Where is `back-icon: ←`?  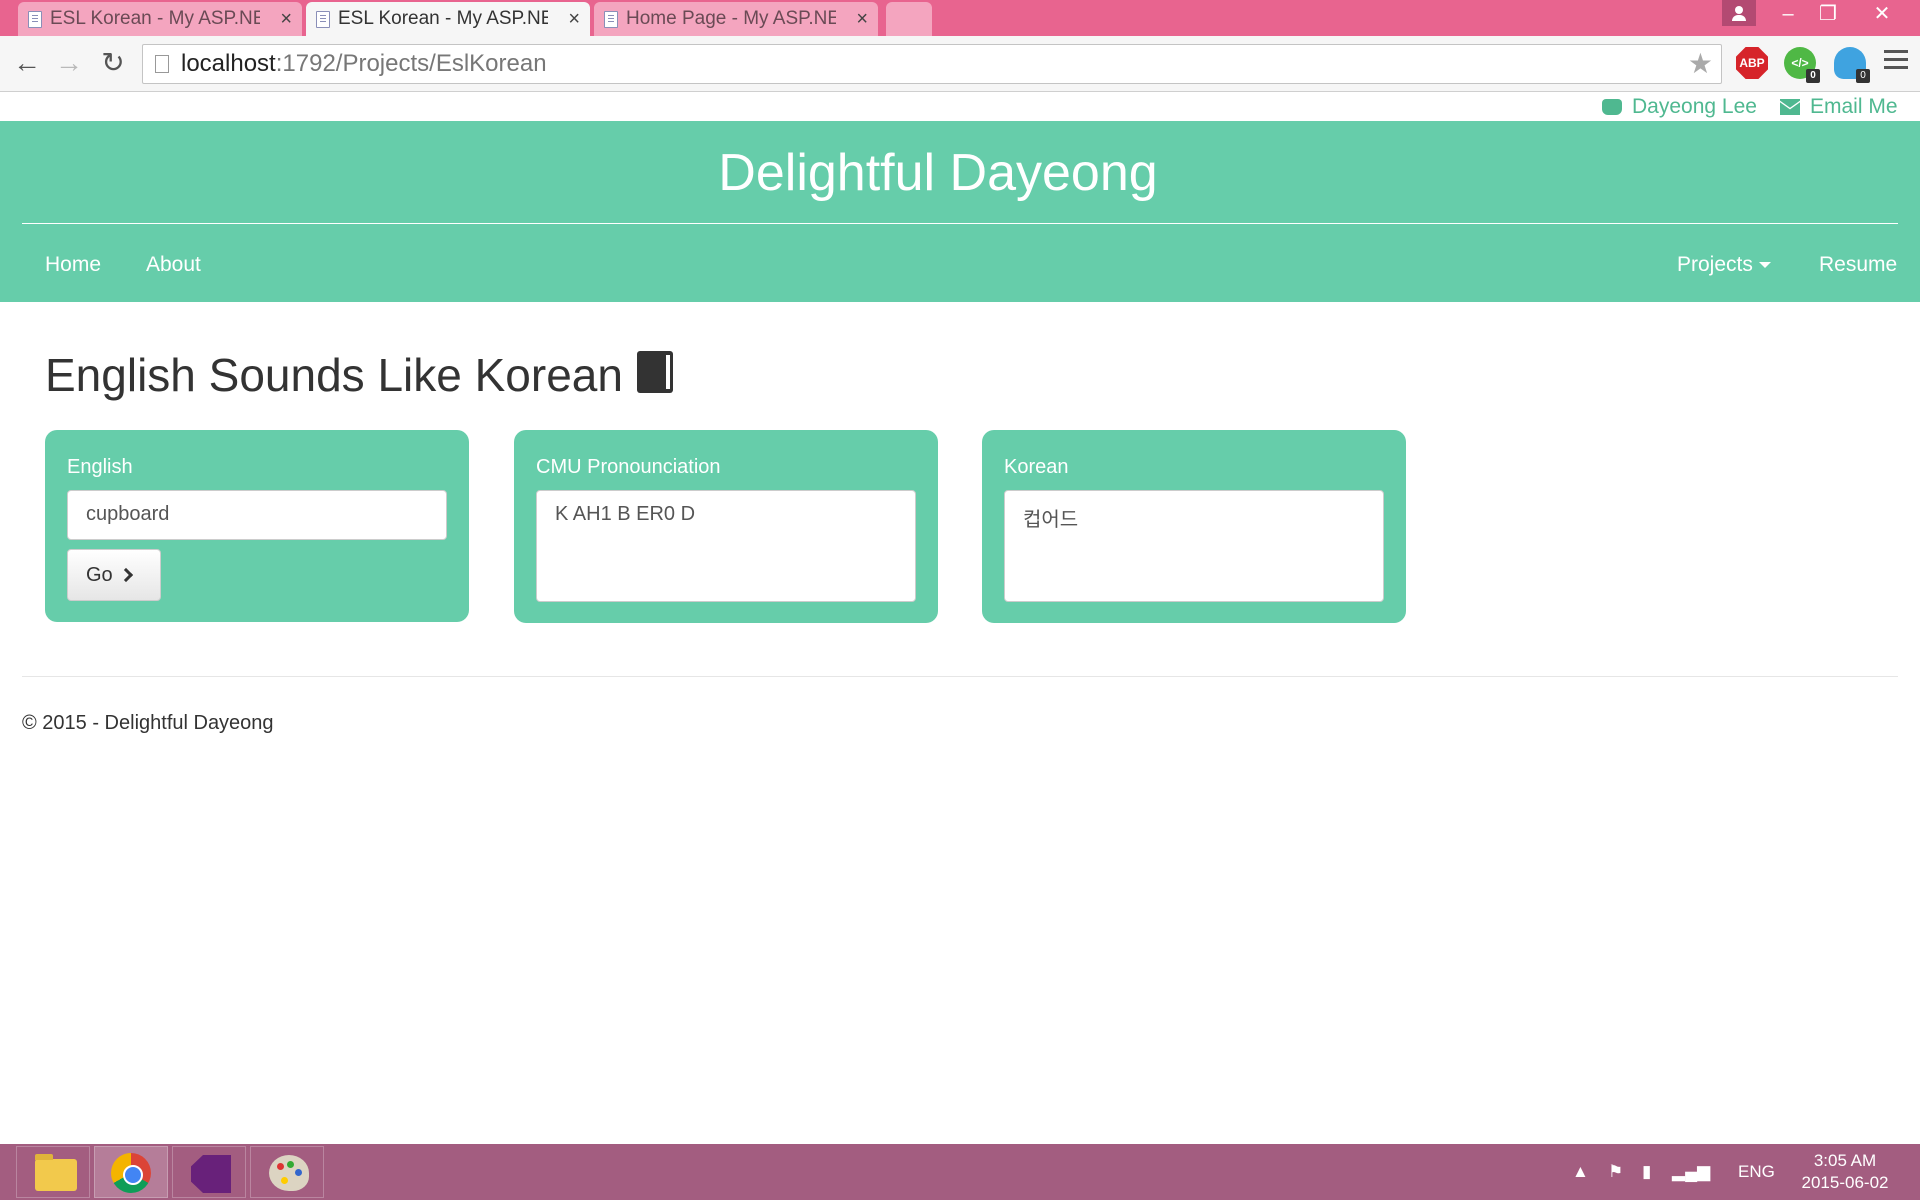 back-icon: ← is located at coordinates (27, 63).